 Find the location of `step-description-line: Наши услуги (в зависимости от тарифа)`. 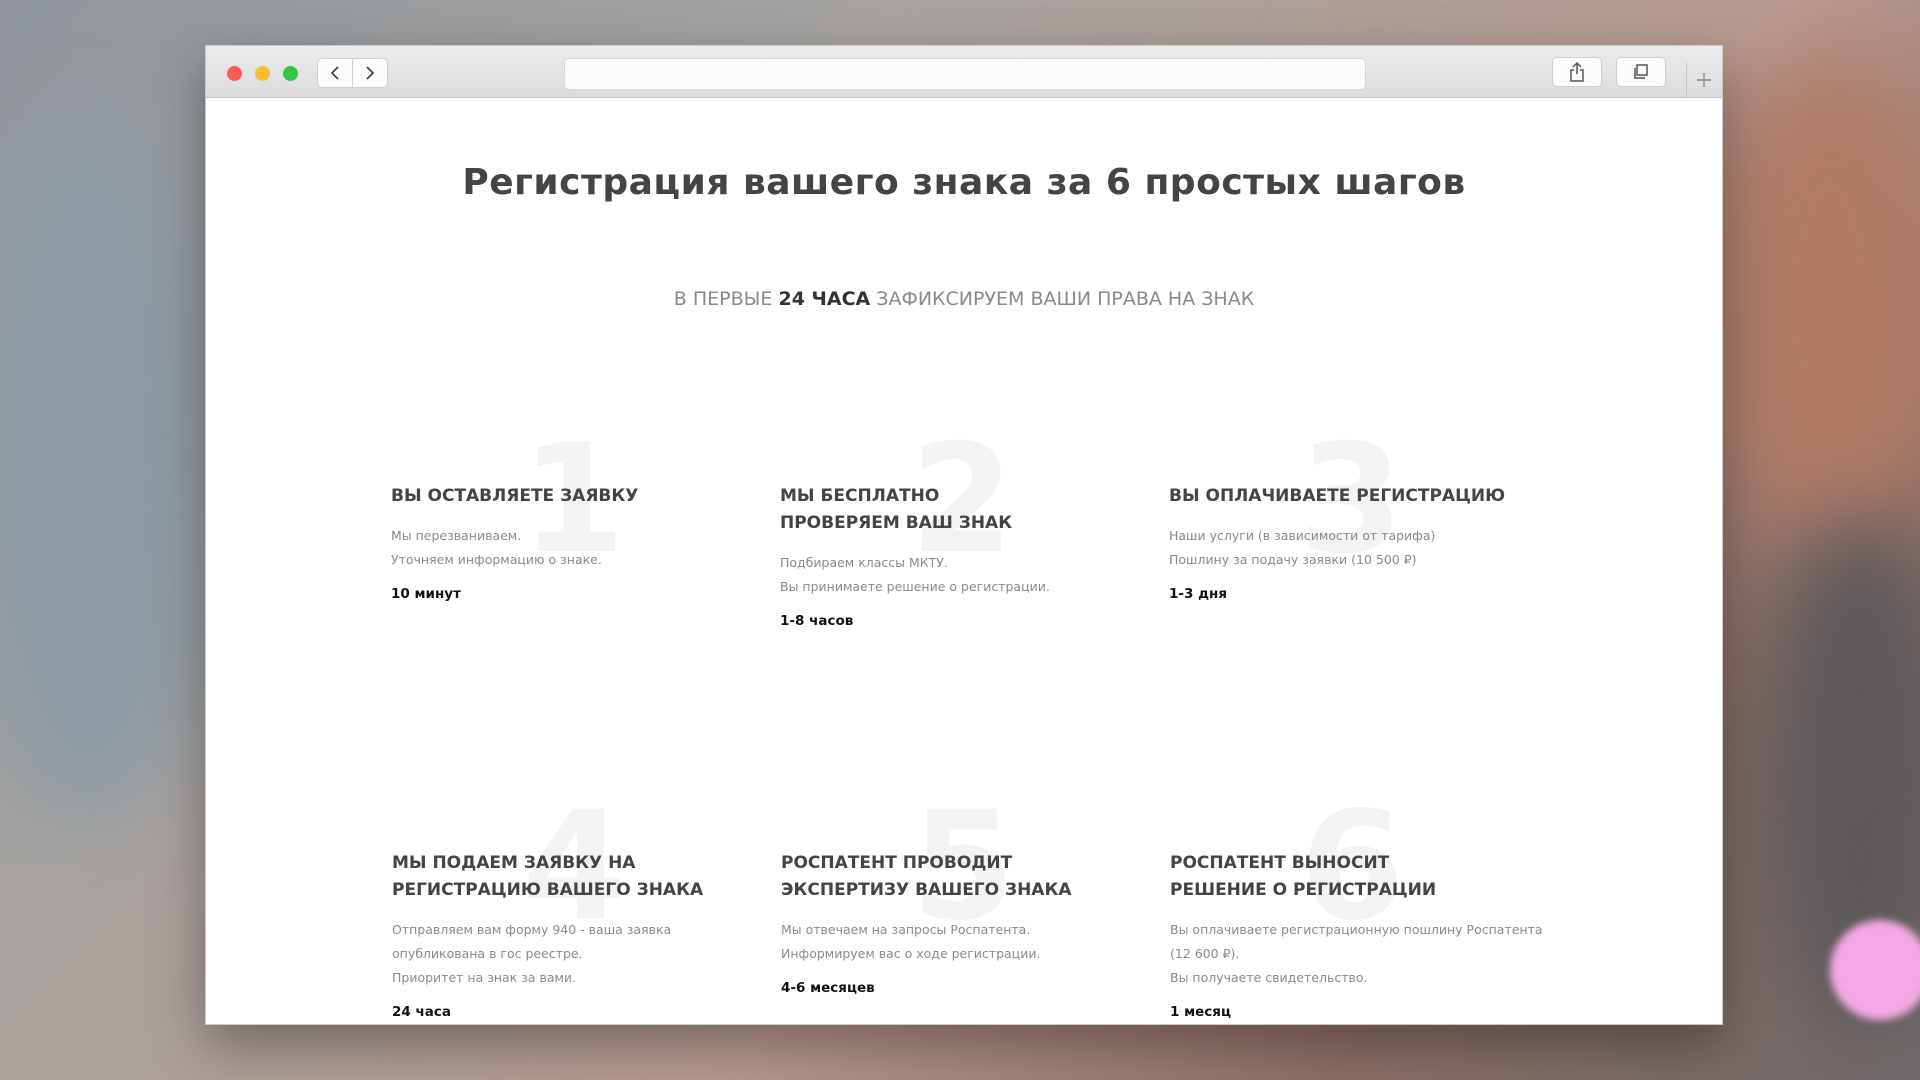

step-description-line: Наши услуги (в зависимости от тарифа) is located at coordinates (1302, 535).